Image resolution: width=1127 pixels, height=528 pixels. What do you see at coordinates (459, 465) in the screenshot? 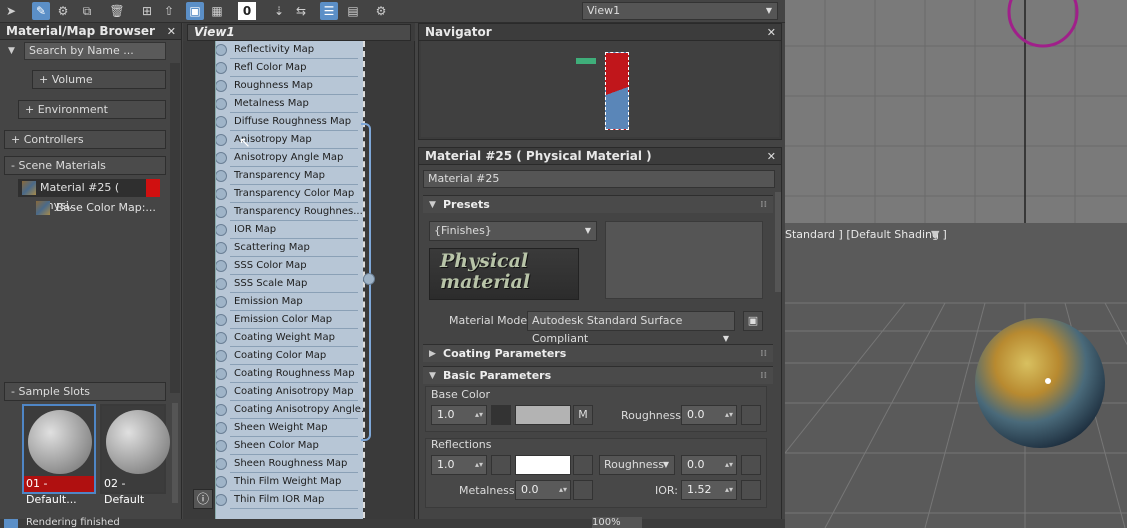
I see `refl-weight-spinner: 1.0 ▴▾` at bounding box center [459, 465].